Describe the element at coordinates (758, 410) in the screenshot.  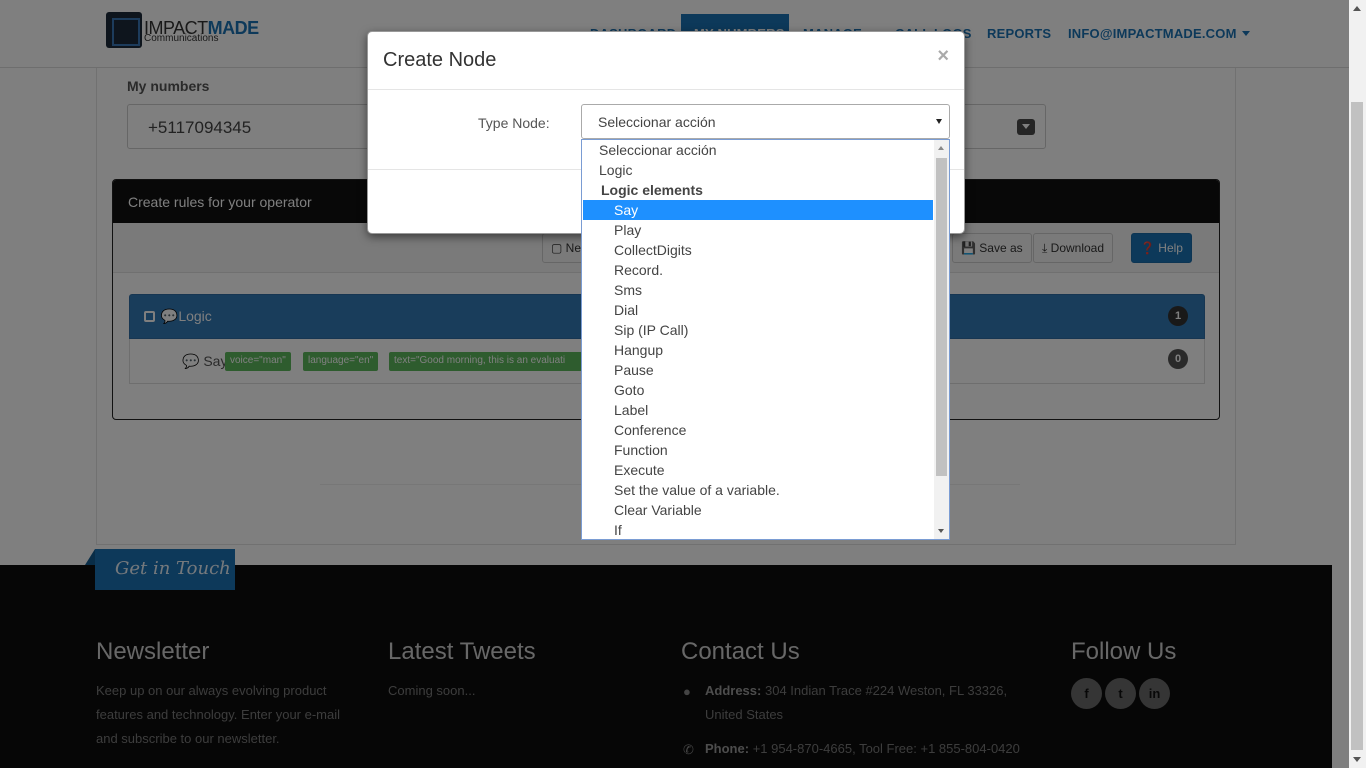
I see `dropdown-option: Label` at that location.